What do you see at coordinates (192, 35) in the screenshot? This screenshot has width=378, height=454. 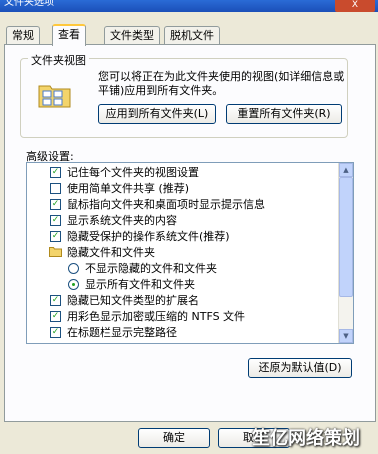 I see `tab-offline-files: 脱机文件` at bounding box center [192, 35].